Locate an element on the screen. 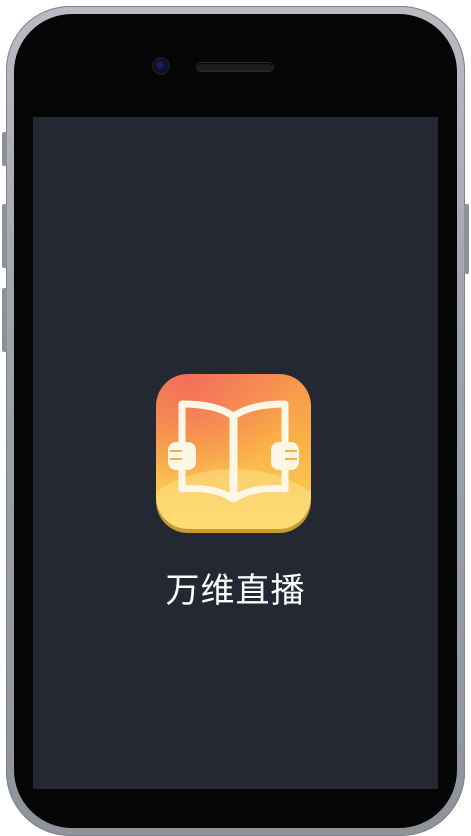  volume-up-button is located at coordinates (4, 236).